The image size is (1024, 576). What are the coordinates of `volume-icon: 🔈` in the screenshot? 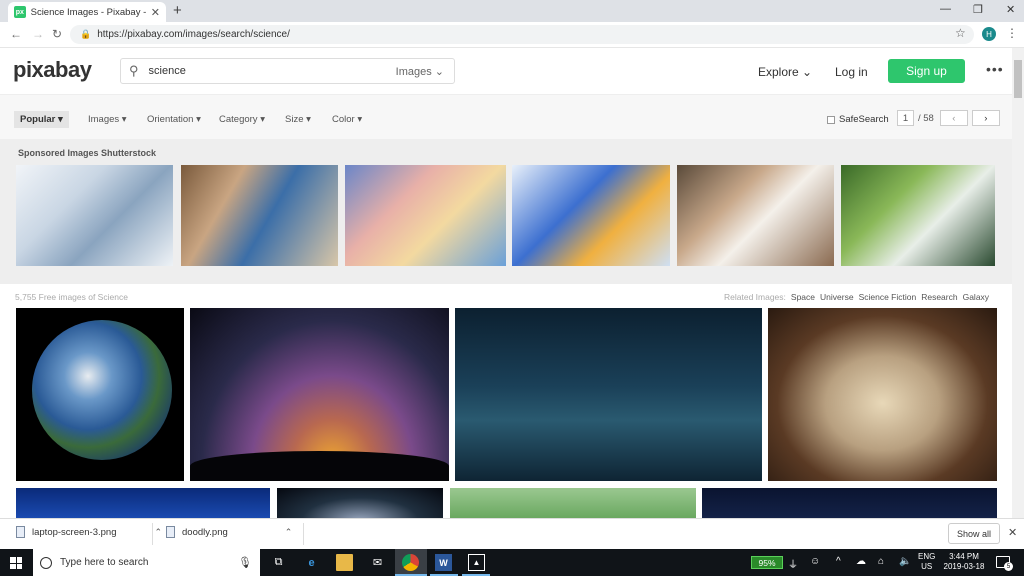 It's located at (905, 561).